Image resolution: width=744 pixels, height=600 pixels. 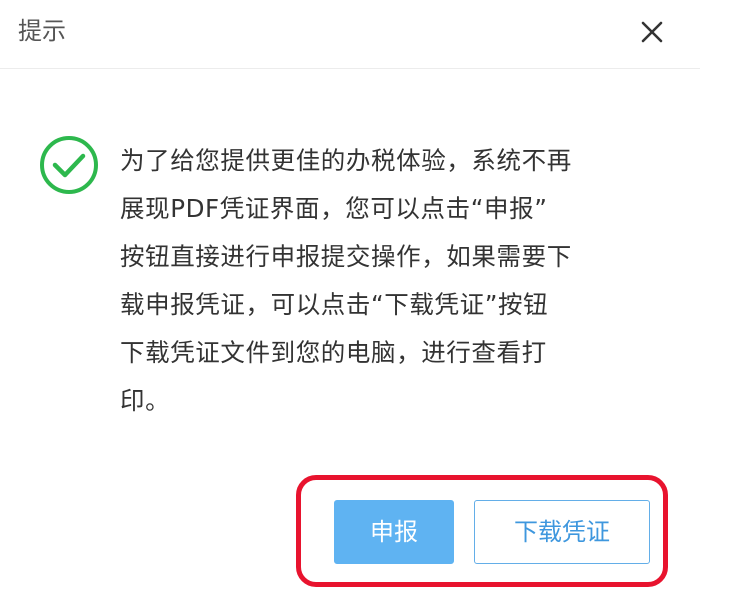 What do you see at coordinates (394, 532) in the screenshot?
I see `declare-button: 申报` at bounding box center [394, 532].